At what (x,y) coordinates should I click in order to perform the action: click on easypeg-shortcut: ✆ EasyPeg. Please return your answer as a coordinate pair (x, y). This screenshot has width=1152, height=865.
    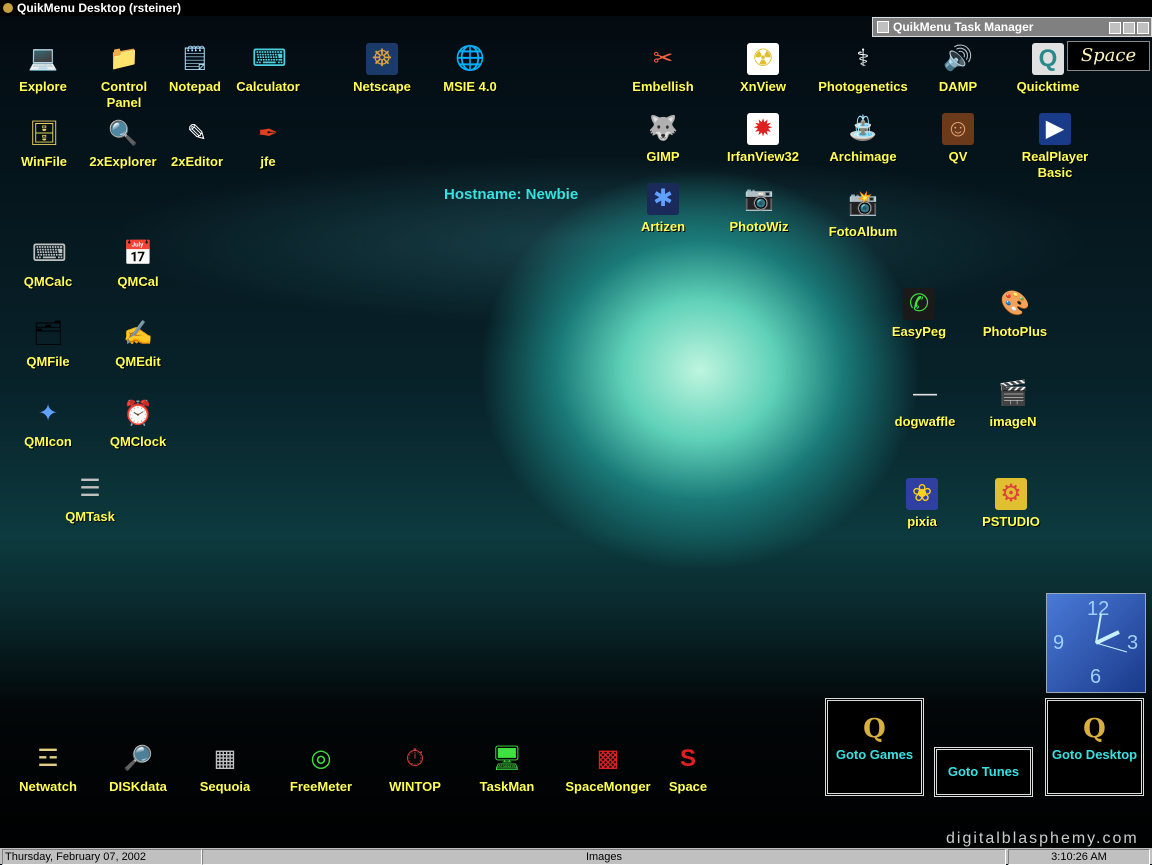
    Looking at the image, I should click on (919, 314).